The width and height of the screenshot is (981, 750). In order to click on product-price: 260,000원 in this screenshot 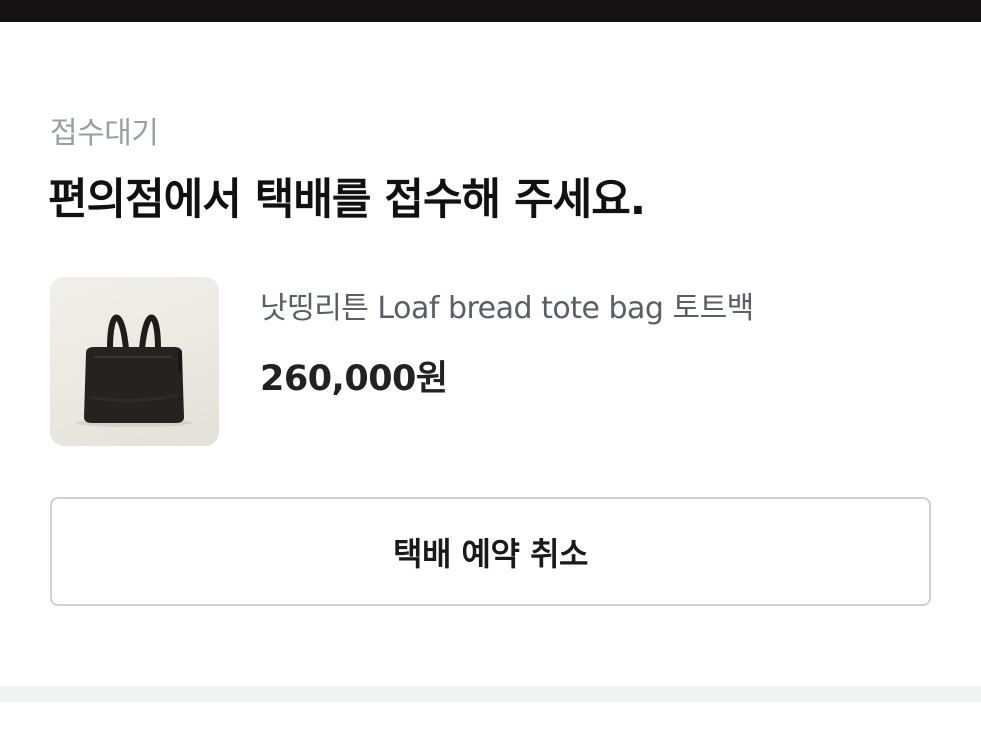, I will do `click(354, 379)`.